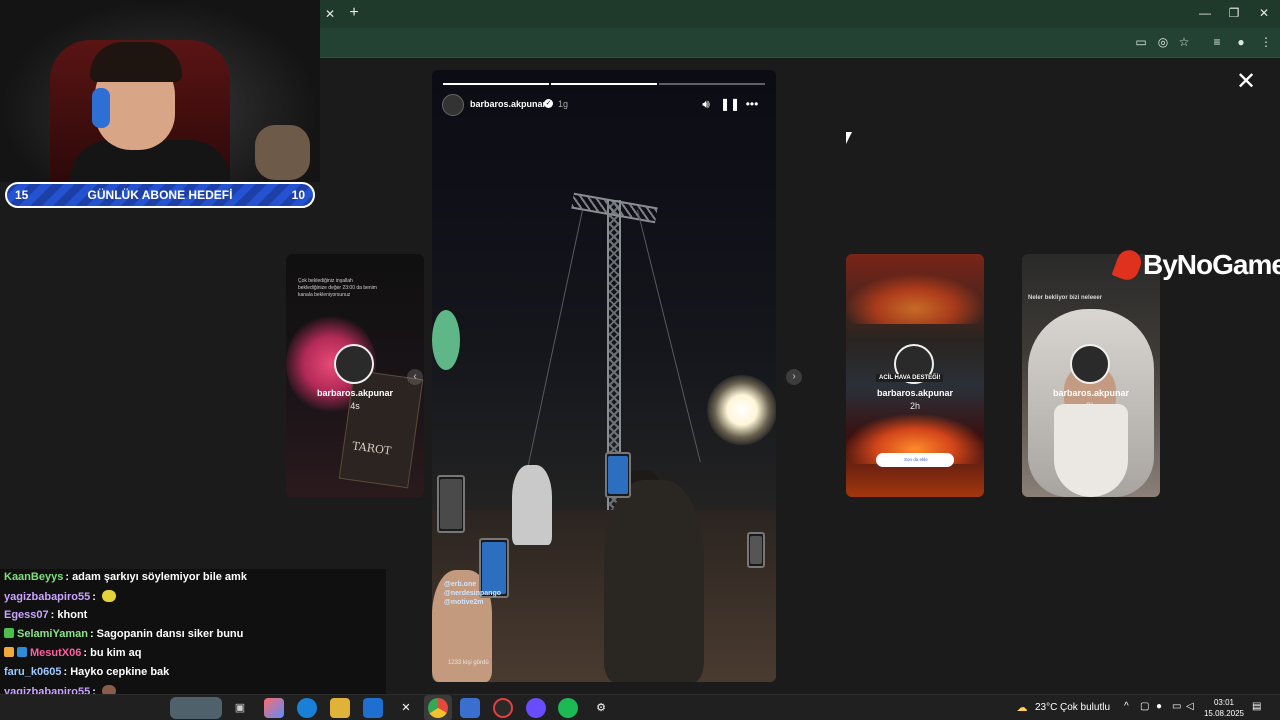  Describe the element at coordinates (1234, 13) in the screenshot. I see `restore-button: ❐` at that location.